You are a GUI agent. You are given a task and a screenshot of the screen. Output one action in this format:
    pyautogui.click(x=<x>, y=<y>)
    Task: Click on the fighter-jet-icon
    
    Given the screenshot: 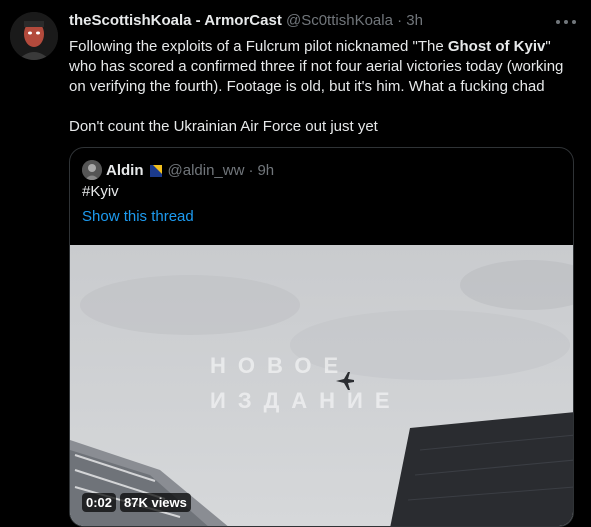 What is the action you would take?
    pyautogui.click(x=345, y=381)
    